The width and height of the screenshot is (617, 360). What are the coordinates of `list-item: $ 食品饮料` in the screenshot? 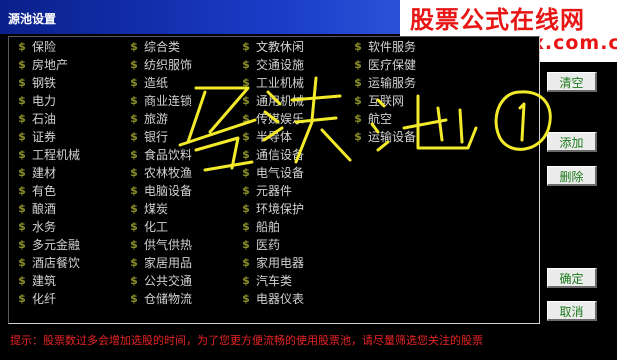 It's located at (159, 155).